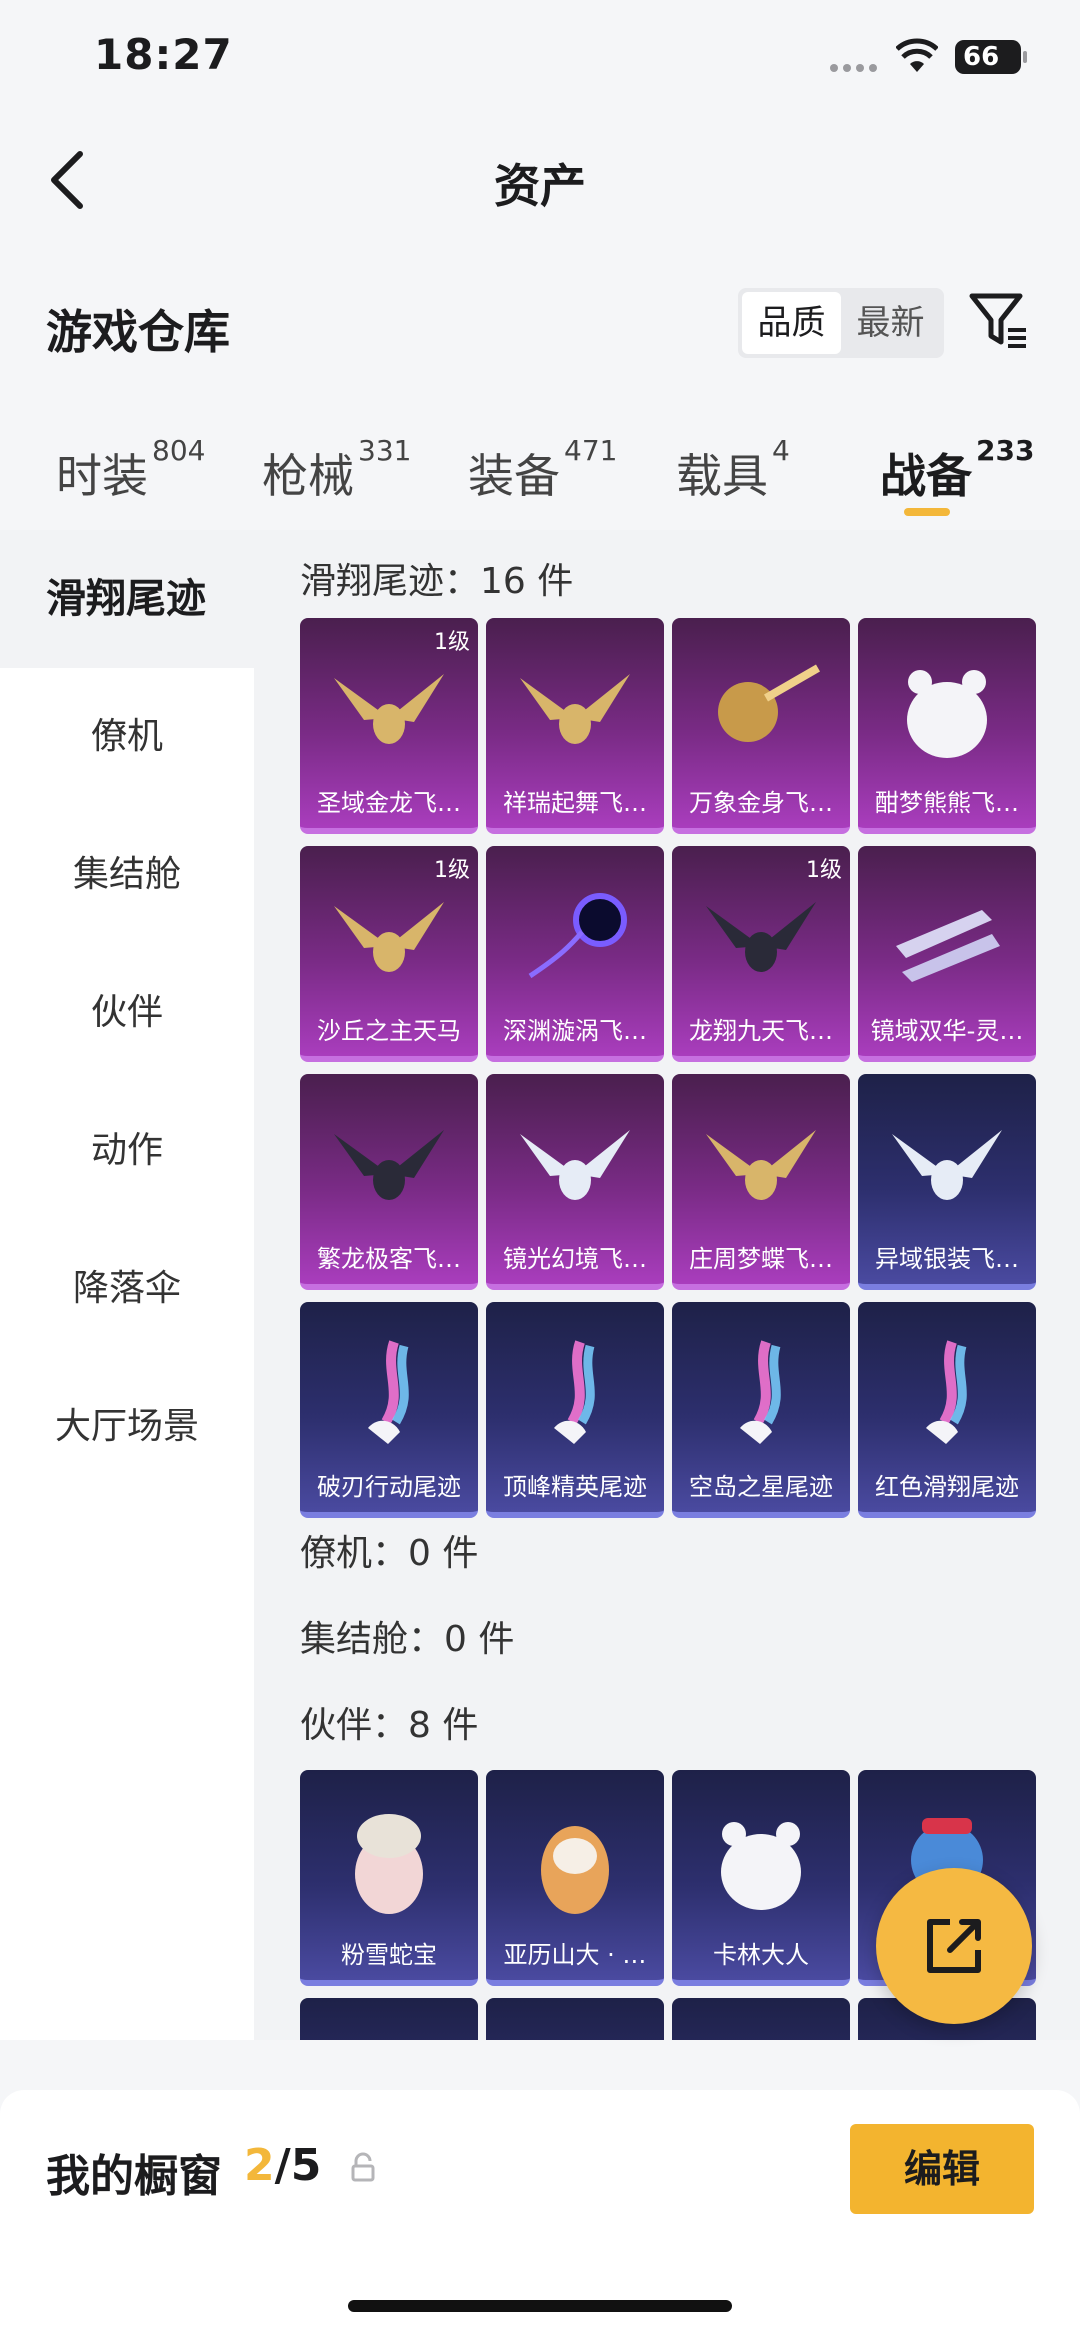 The image size is (1080, 2339). Describe the element at coordinates (179, 450) in the screenshot. I see `tab-count: 804` at that location.